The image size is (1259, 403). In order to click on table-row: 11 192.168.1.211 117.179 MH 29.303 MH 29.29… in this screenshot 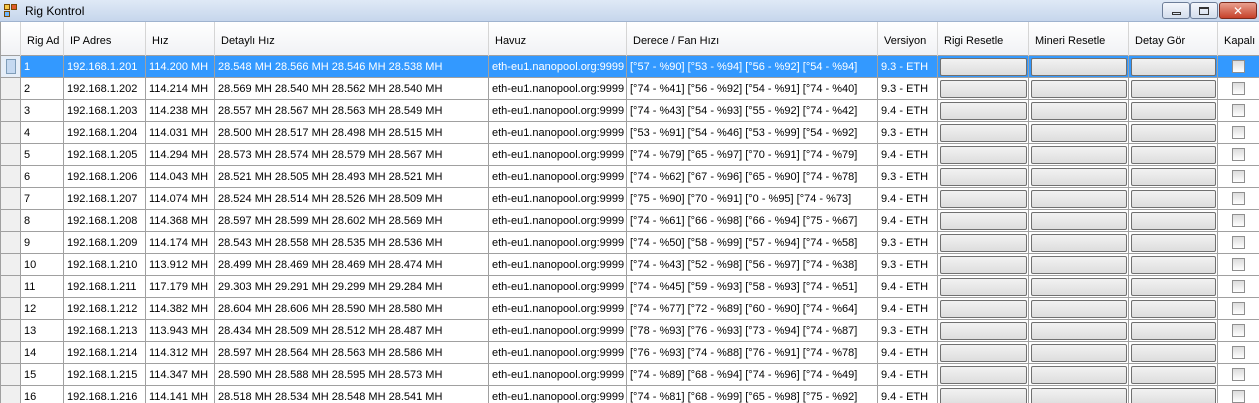, I will do `click(630, 287)`.